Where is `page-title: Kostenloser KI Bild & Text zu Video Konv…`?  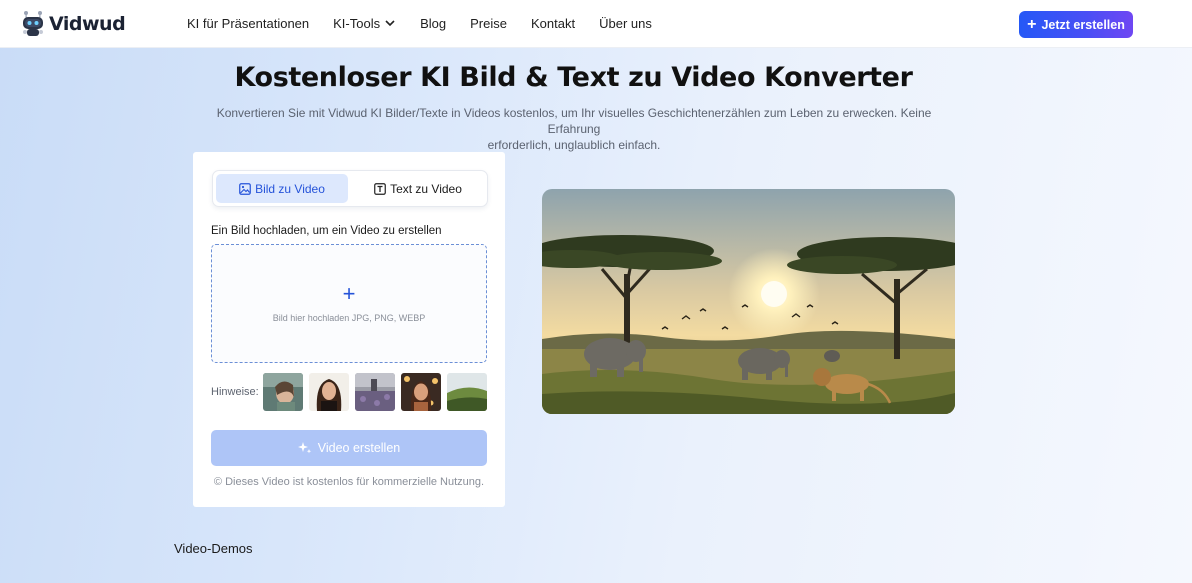
page-title: Kostenloser KI Bild & Text zu Video Konv… is located at coordinates (573, 77).